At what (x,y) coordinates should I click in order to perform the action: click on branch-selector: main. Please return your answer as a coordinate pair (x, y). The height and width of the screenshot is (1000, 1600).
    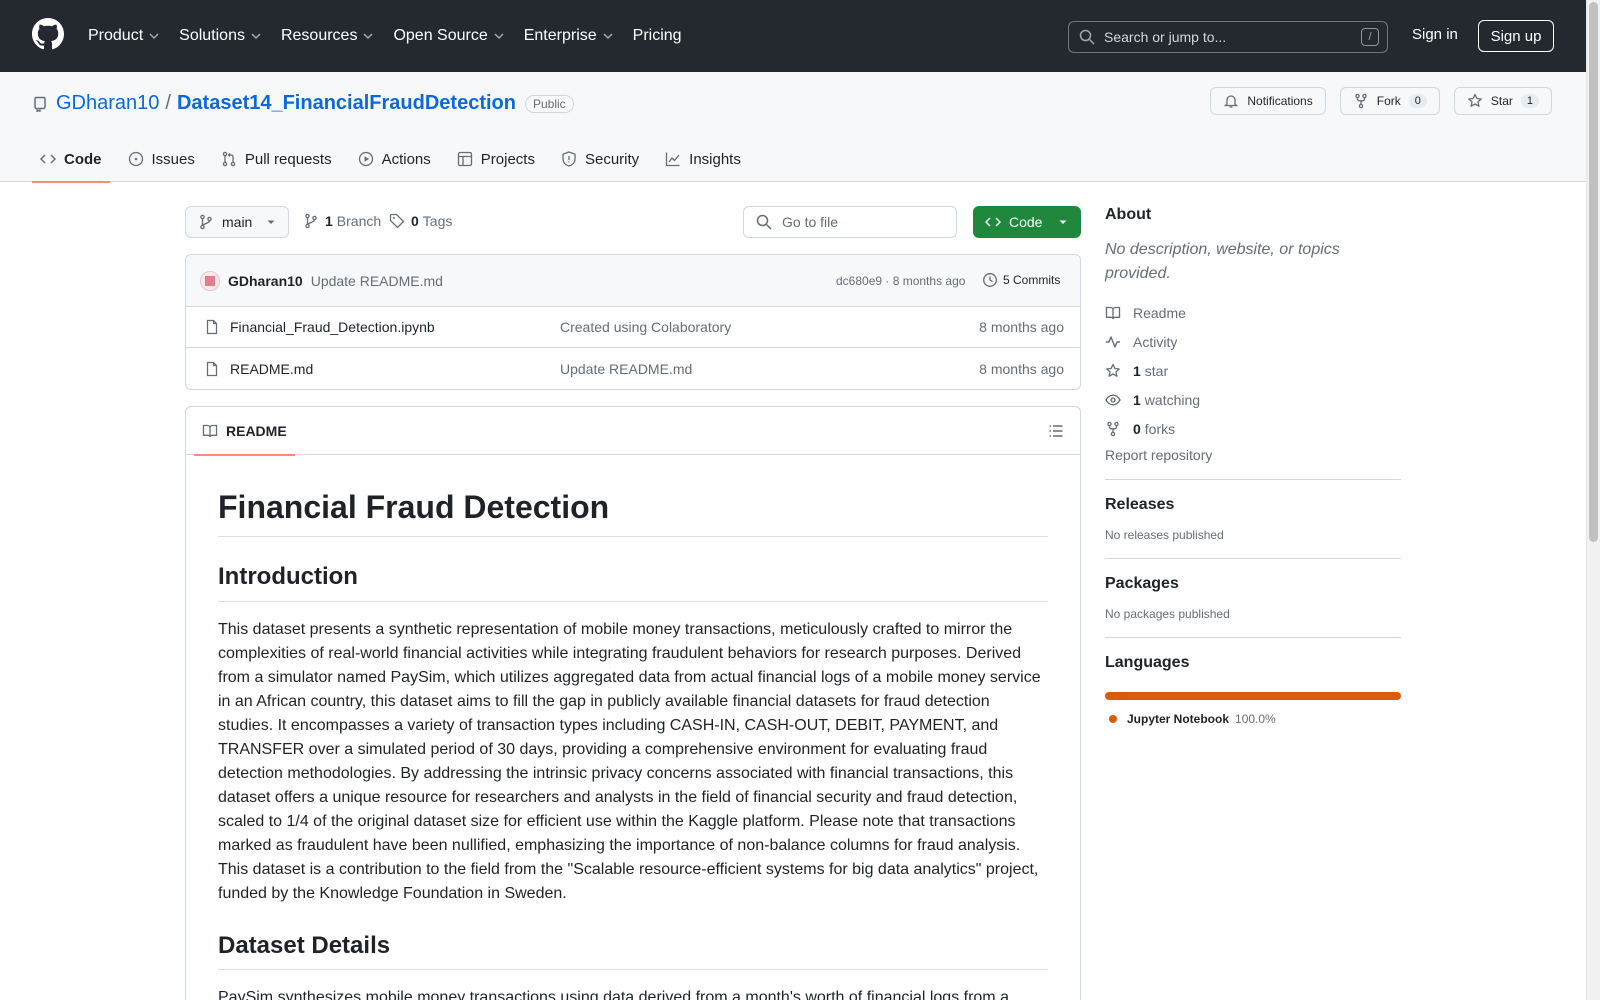
    Looking at the image, I should click on (237, 222).